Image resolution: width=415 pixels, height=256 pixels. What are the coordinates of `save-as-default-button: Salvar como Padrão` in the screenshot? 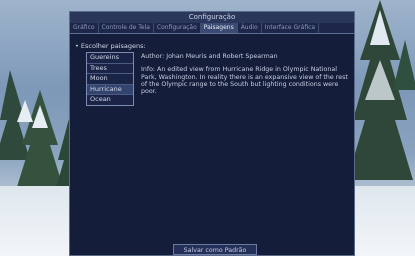 It's located at (215, 249).